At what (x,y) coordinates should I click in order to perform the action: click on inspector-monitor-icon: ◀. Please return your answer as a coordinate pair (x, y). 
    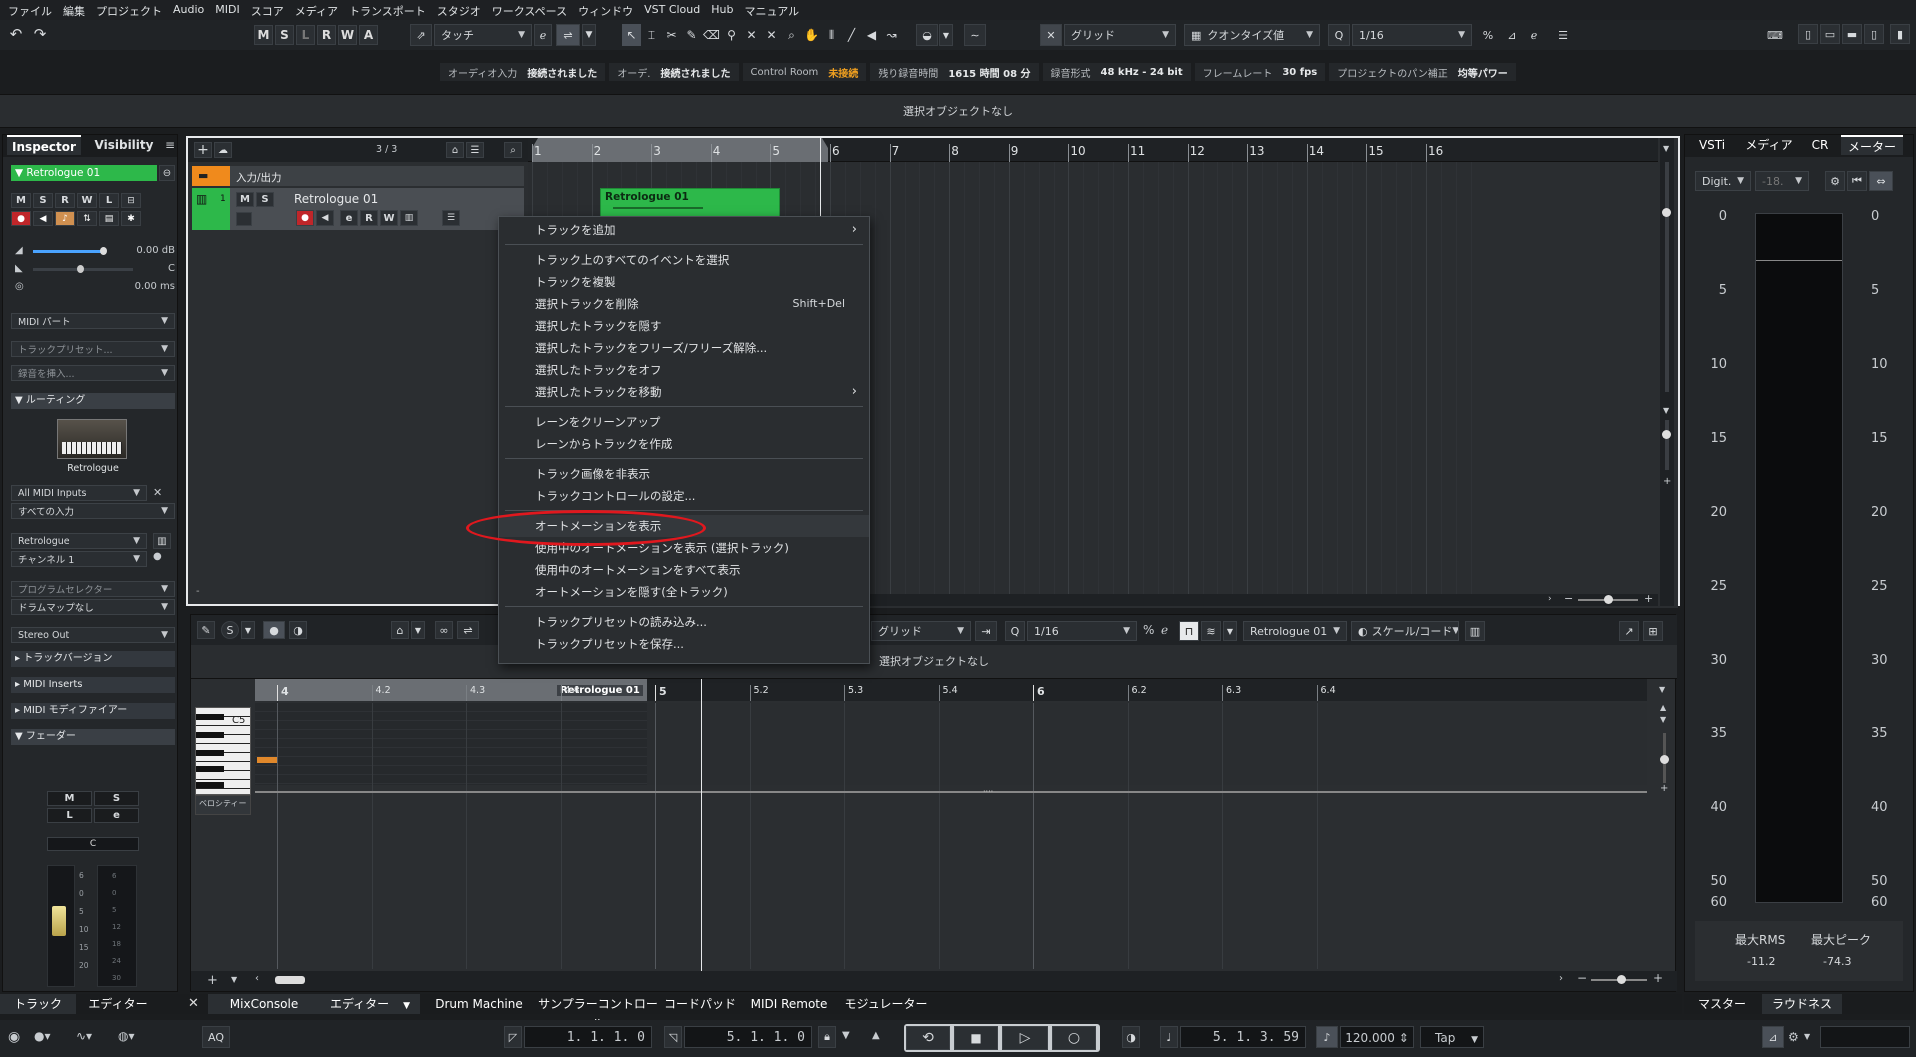
    Looking at the image, I should click on (43, 218).